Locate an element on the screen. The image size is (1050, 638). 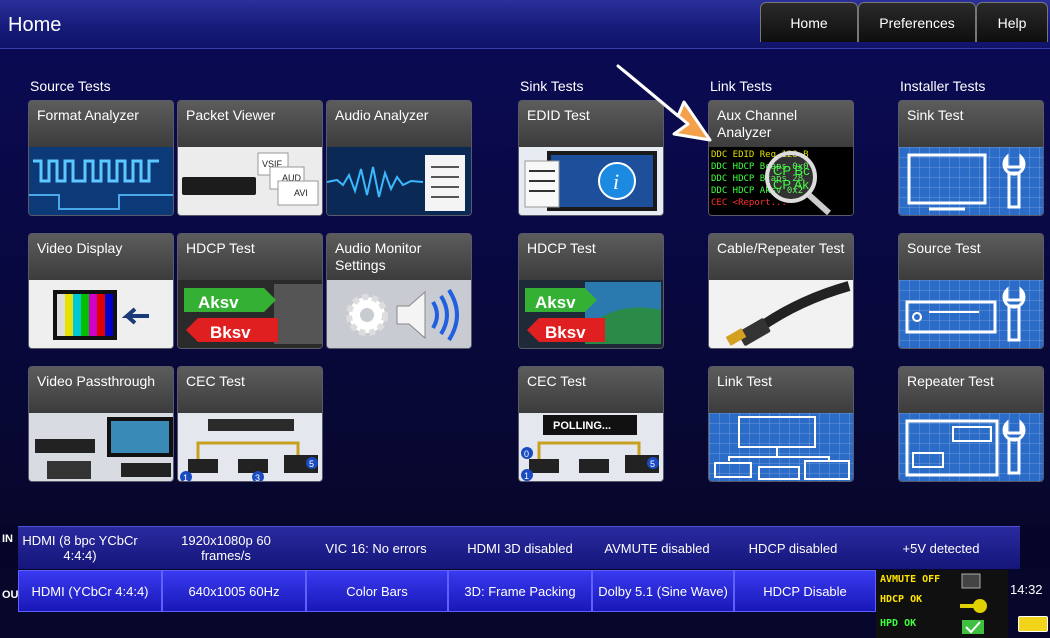
tab-help: Help is located at coordinates (1012, 22).